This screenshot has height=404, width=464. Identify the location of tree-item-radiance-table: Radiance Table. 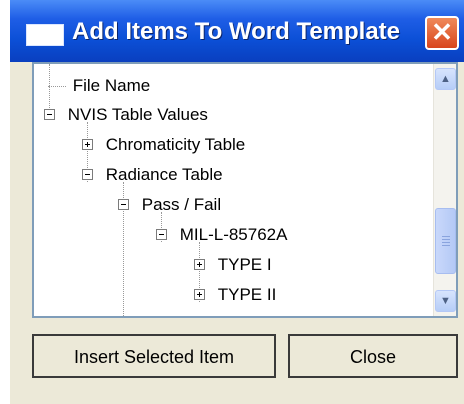
(152, 175).